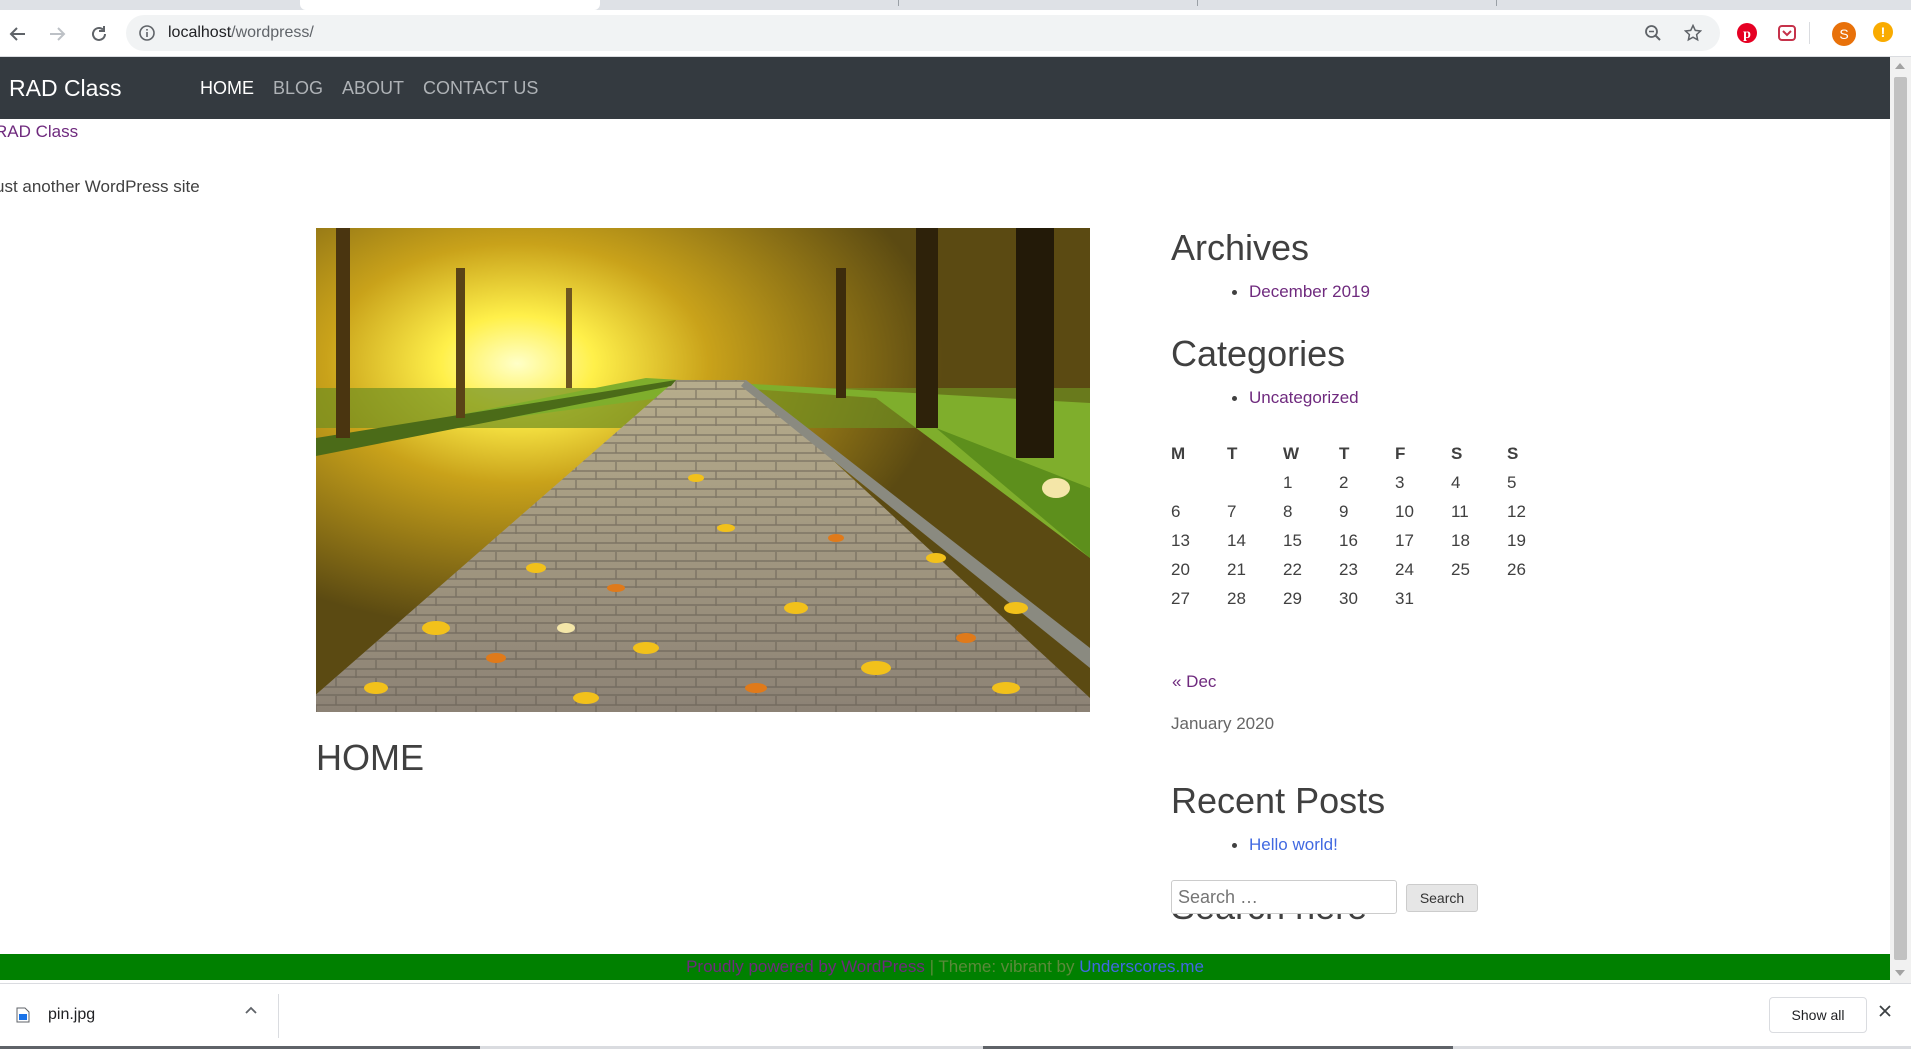 This screenshot has height=1049, width=1911. I want to click on forward-arrow-icon, so click(58, 34).